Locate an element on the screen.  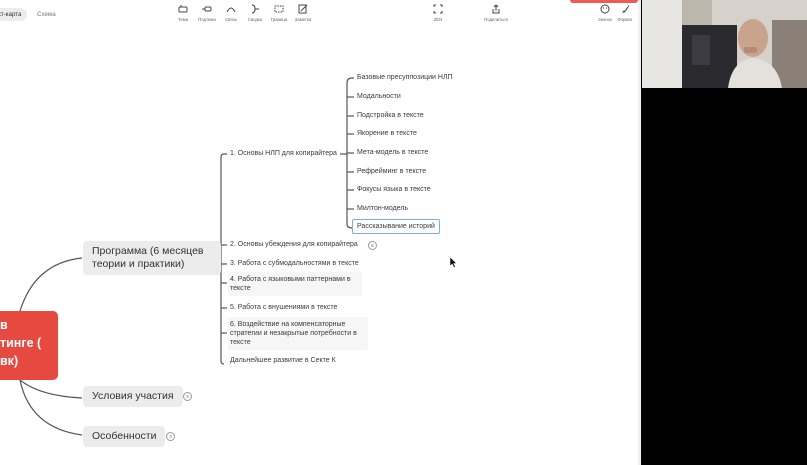
fullscreen-icon is located at coordinates (438, 9).